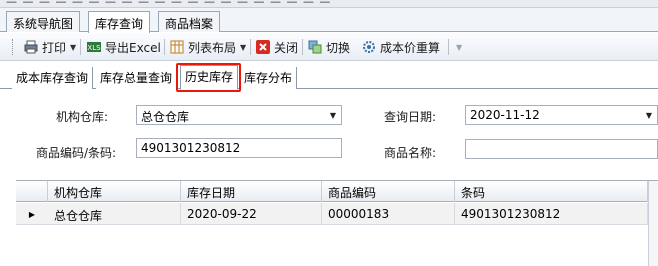 This screenshot has width=658, height=266. What do you see at coordinates (505, 115) in the screenshot?
I see `query-date-value: 2020-11-12` at bounding box center [505, 115].